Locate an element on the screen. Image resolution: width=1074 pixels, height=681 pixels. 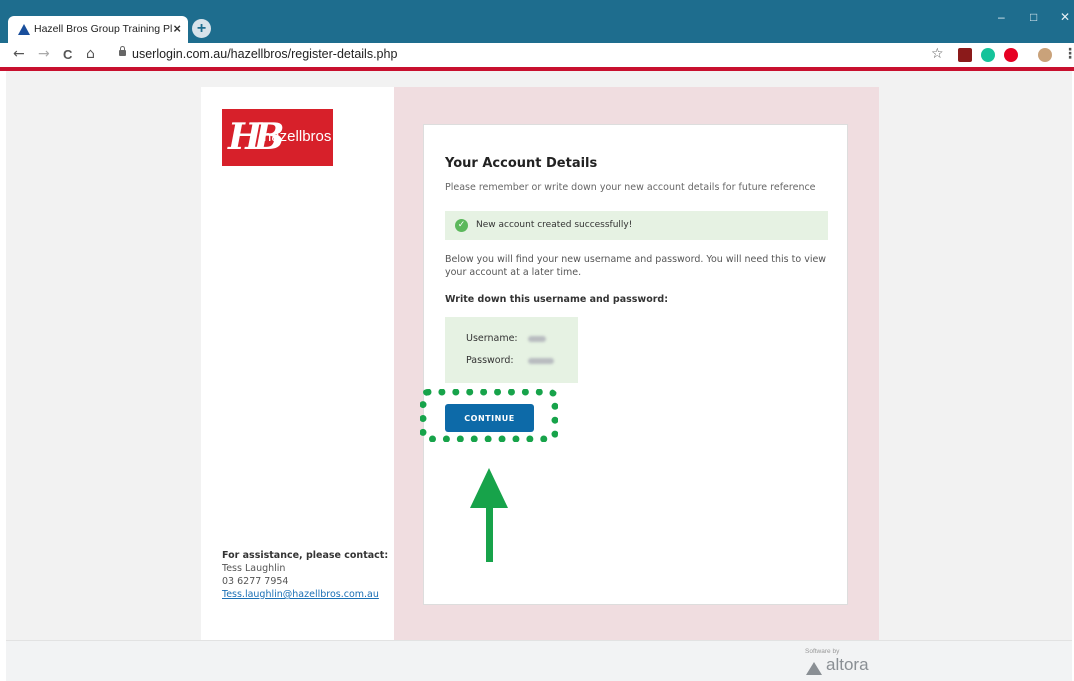
page-title: Your Account Details is located at coordinates (521, 163).